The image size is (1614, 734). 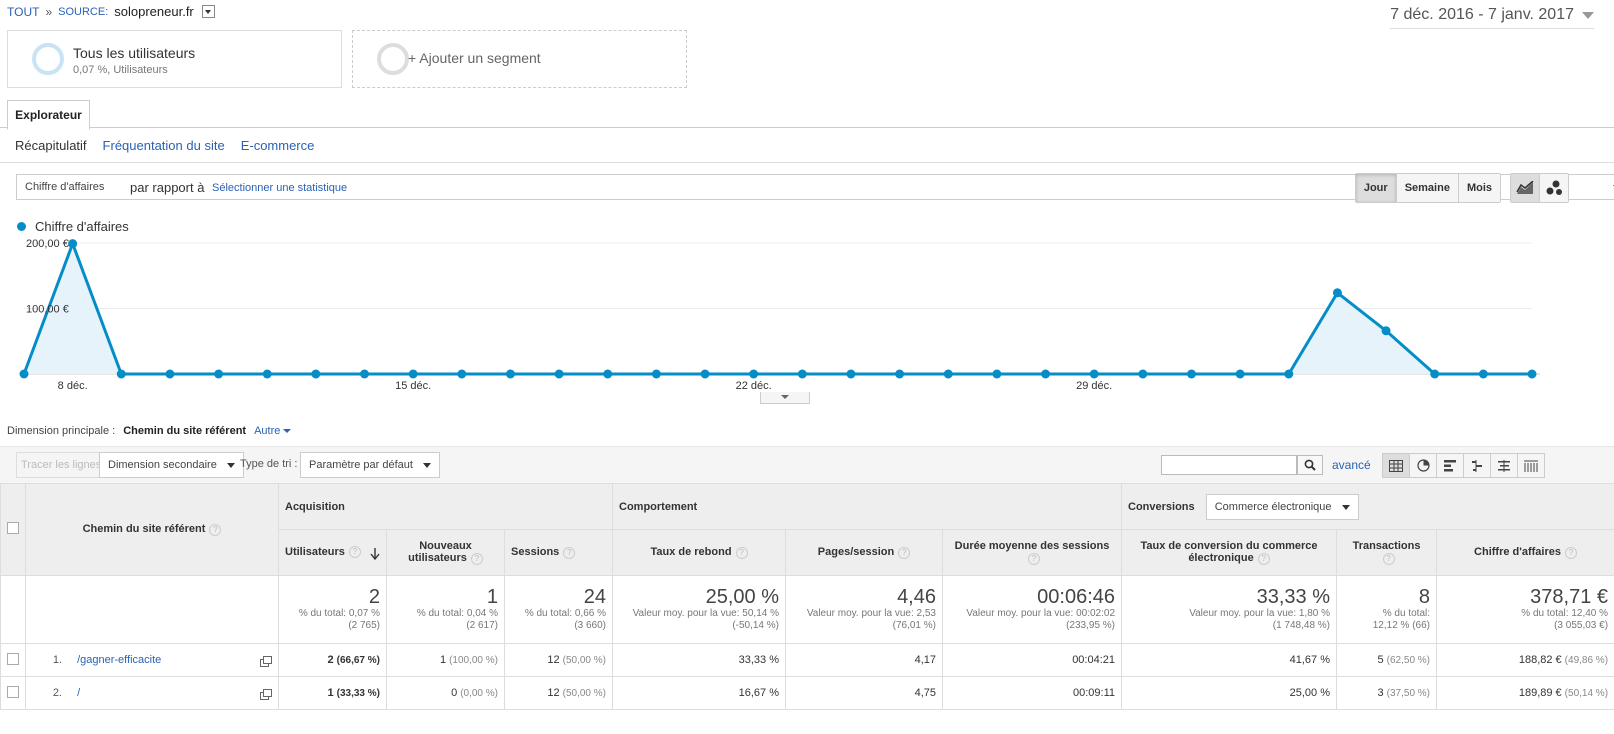 I want to click on column-header-path: Chemin du site référent?, so click(x=152, y=529).